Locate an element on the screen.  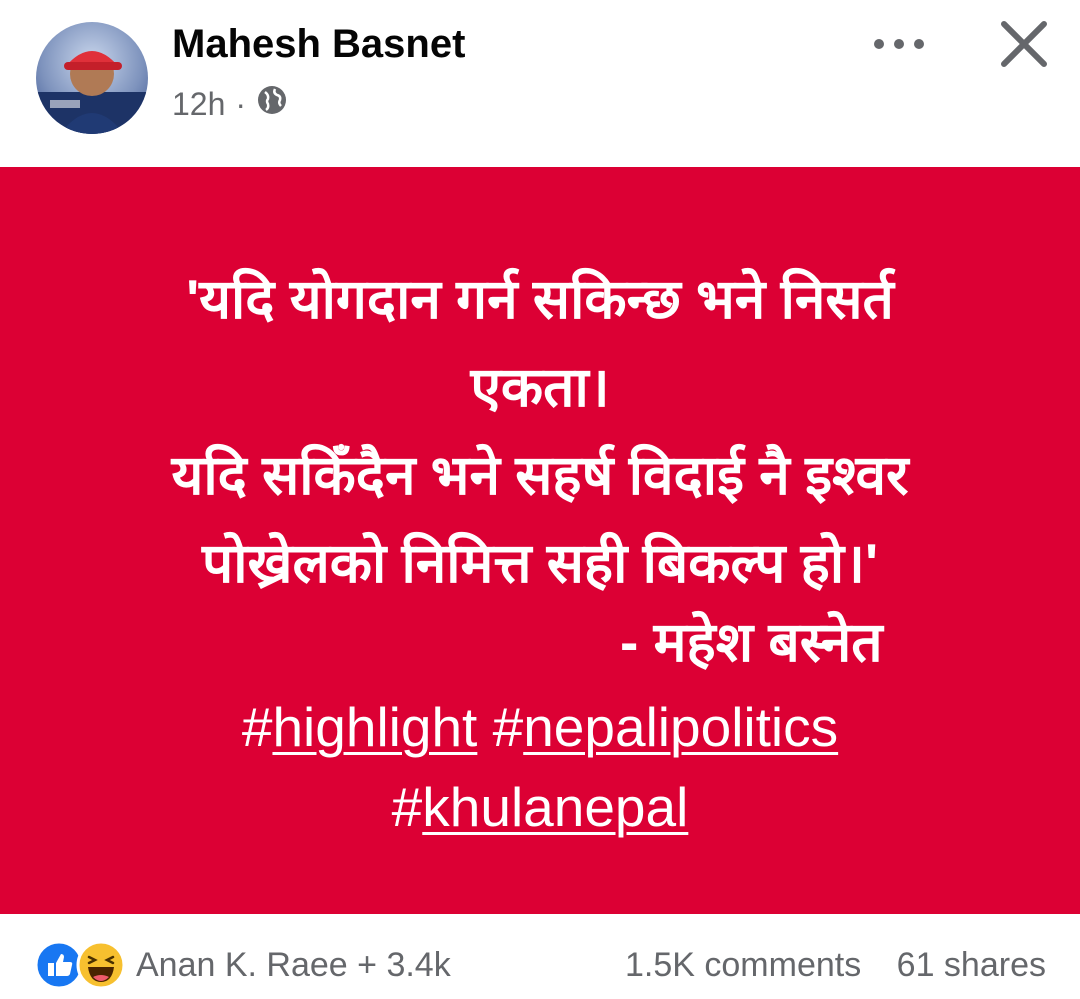
quote-line: एकता। is located at coordinates (540, 387).